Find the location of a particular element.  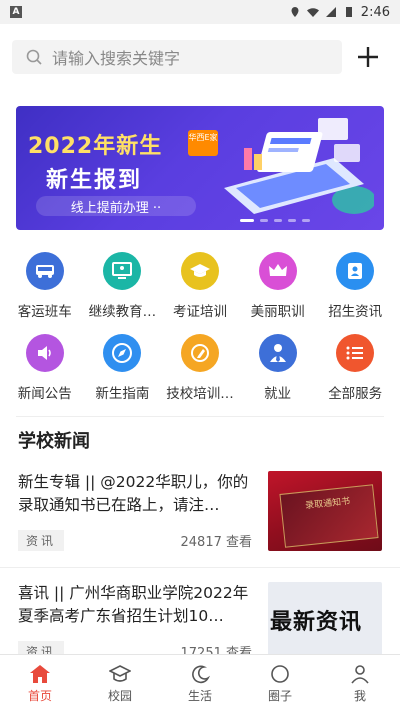

search-input: 请输入搜索关键字 is located at coordinates (177, 57).